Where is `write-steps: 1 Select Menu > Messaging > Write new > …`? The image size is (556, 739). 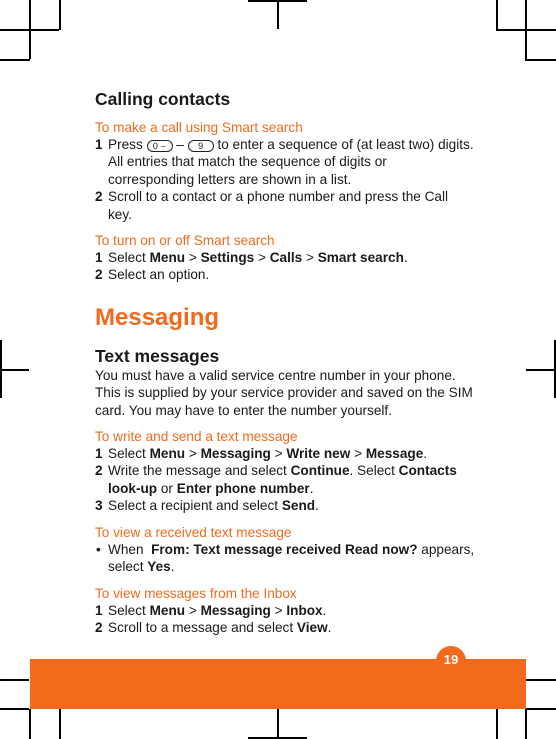 write-steps: 1 Select Menu > Messaging > Write new > … is located at coordinates (285, 480).